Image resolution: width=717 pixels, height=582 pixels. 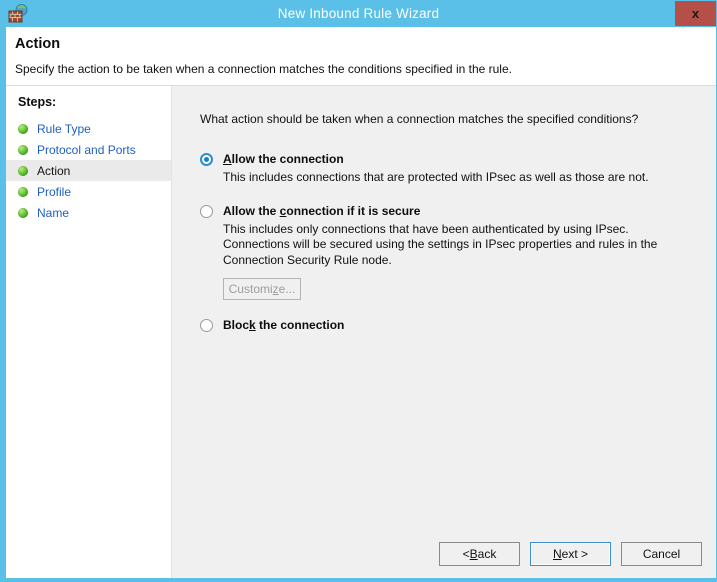 What do you see at coordinates (88, 191) in the screenshot?
I see `sidebar-item-profile: Profile` at bounding box center [88, 191].